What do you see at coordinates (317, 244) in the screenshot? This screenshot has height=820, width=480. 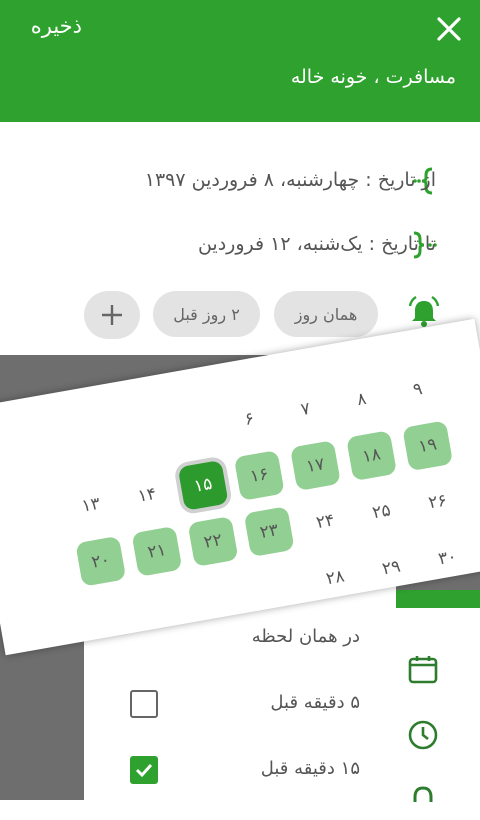 I see `end-date-field: تا تاریخ : یک‌شنبه، ۱۲ فروردین` at bounding box center [317, 244].